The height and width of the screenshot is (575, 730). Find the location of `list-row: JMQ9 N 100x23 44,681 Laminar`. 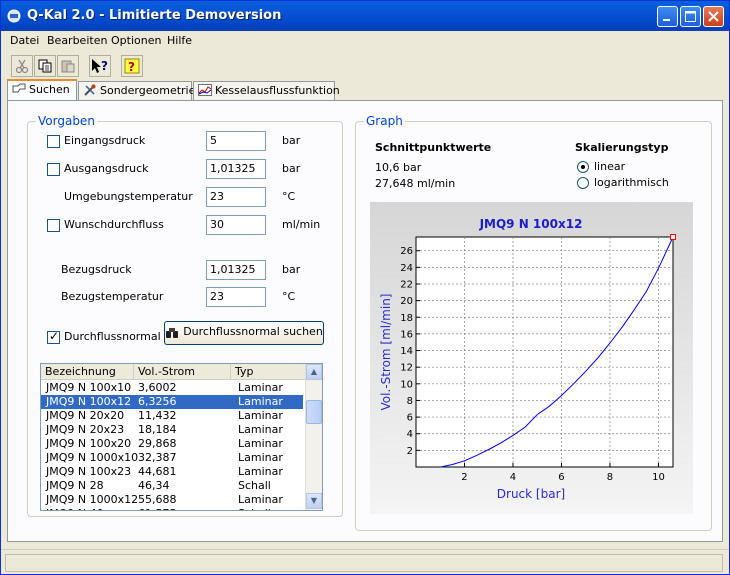

list-row: JMQ9 N 100x23 44,681 Laminar is located at coordinates (172, 472).